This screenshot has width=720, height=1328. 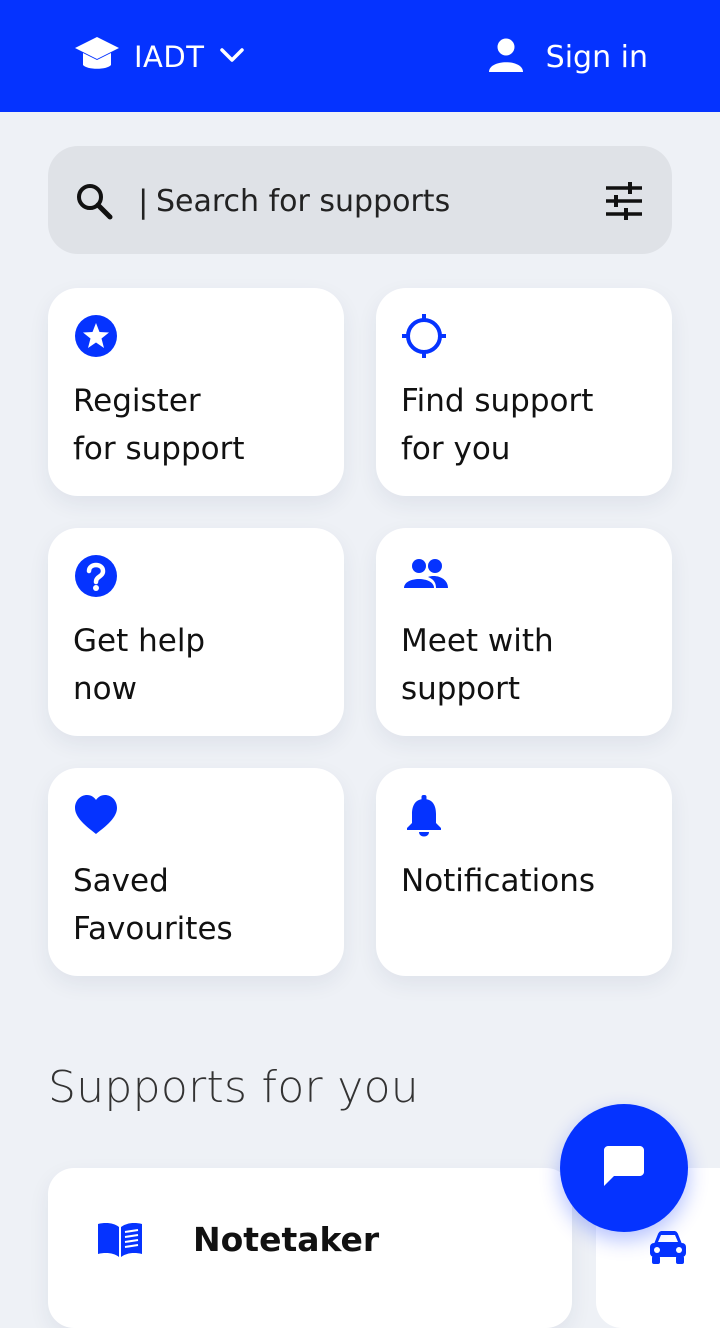 I want to click on app-header: IADT Sign in, so click(x=360, y=56).